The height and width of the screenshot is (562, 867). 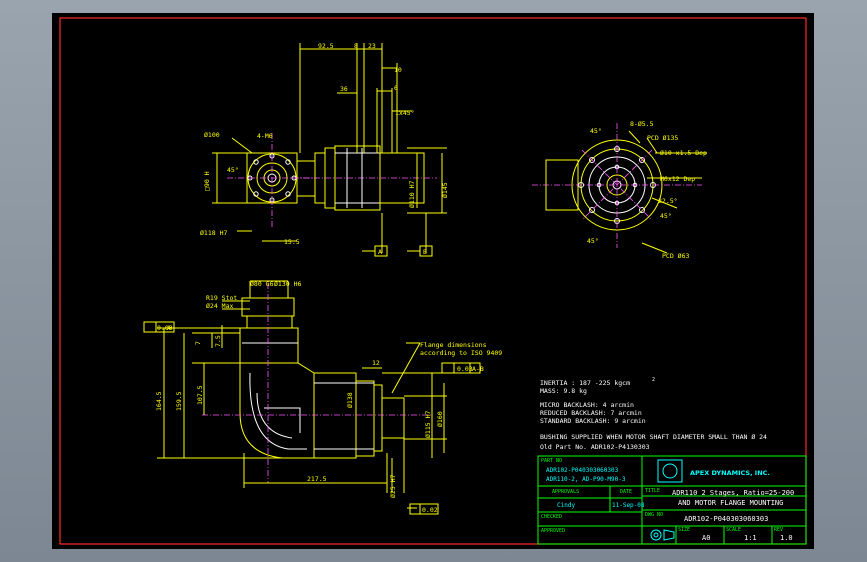 I want to click on note-mass: MASS: 9.8 kg, so click(x=563, y=391).